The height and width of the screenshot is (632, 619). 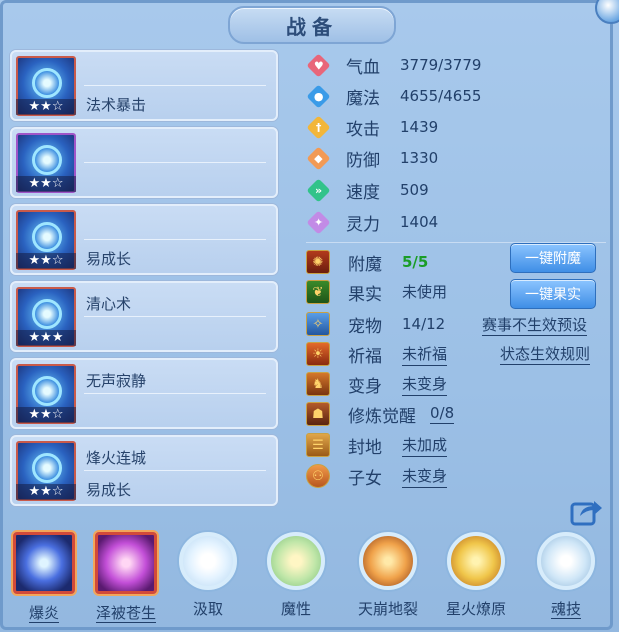 What do you see at coordinates (318, 476) in the screenshot?
I see `children-icon: ⚇` at bounding box center [318, 476].